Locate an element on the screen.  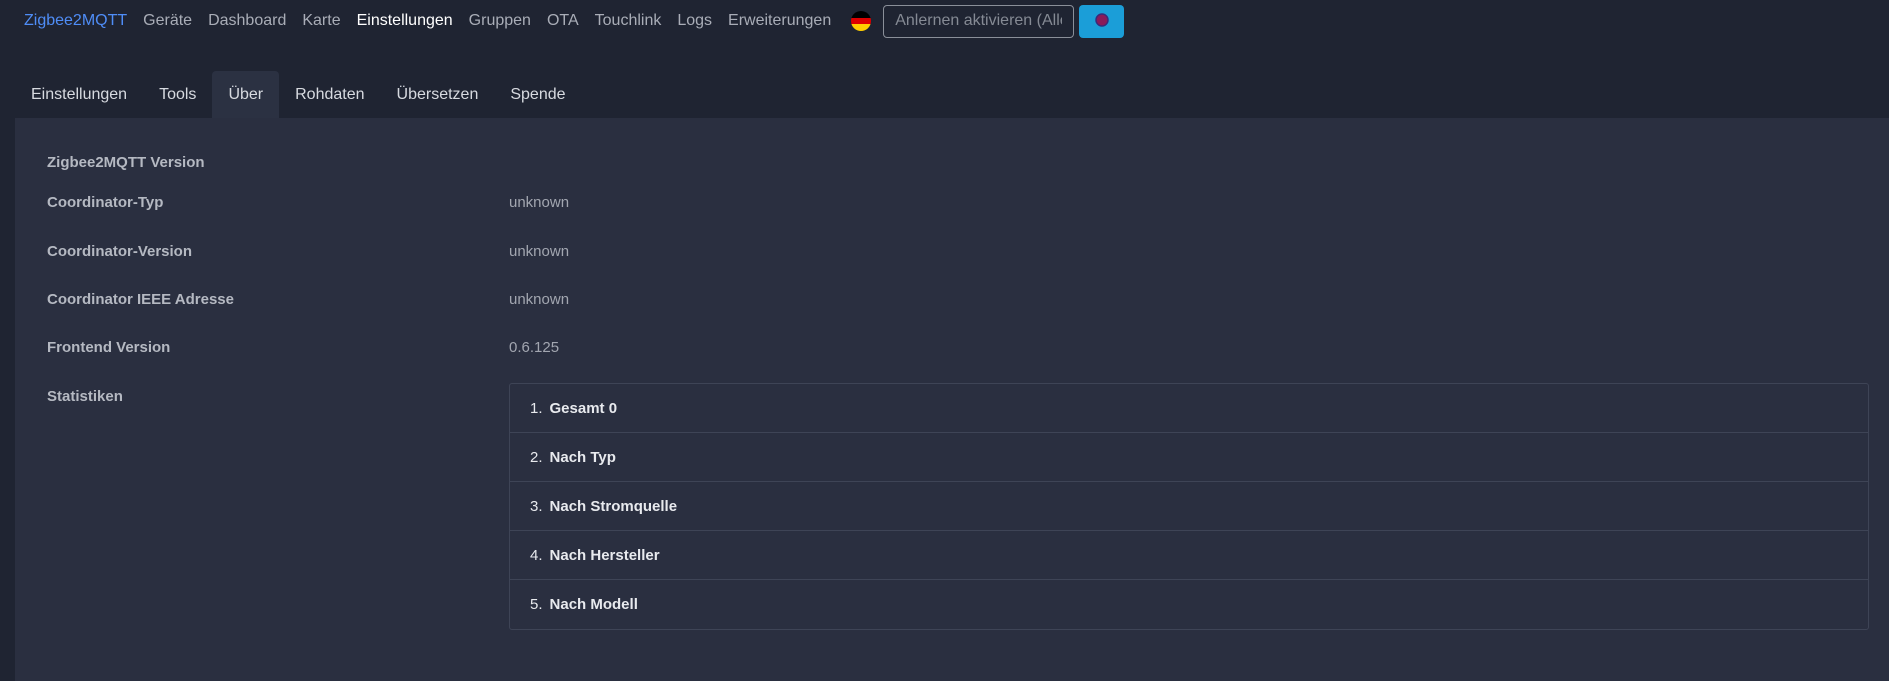
stats-item-number: 1. is located at coordinates (536, 408).